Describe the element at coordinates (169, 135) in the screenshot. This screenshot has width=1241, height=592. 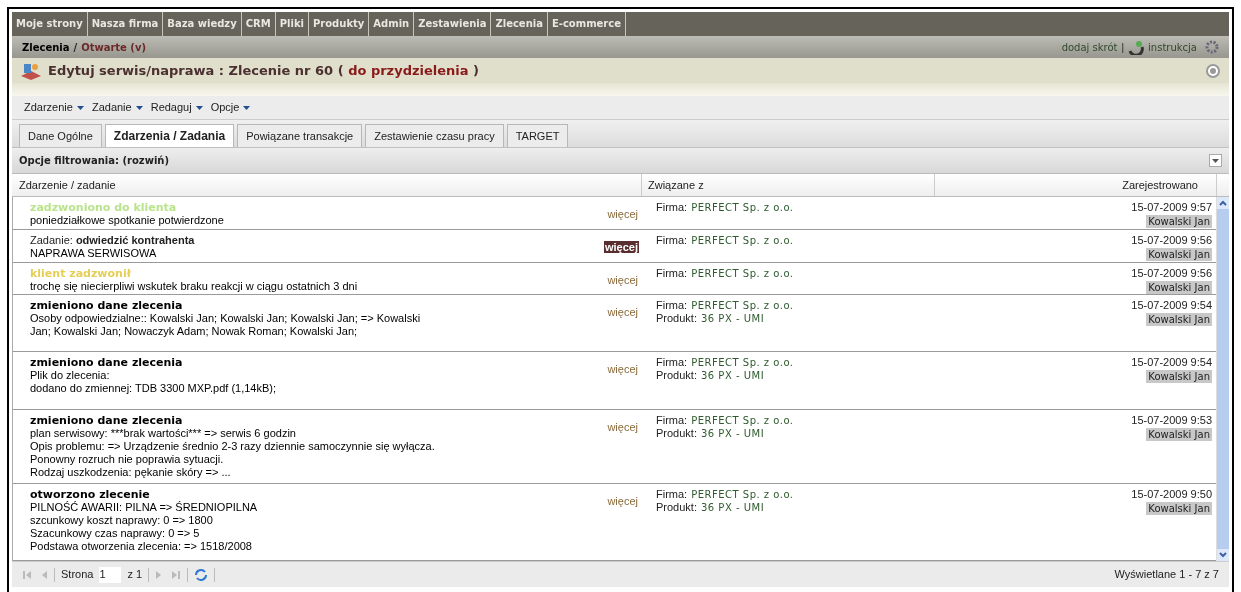
I see `tab: Zdarzenia / Zadania` at that location.